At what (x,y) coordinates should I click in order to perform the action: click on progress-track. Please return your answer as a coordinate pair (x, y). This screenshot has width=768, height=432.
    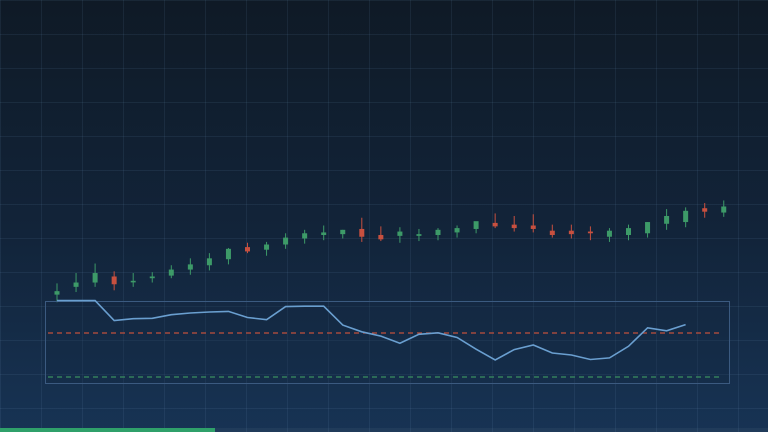
    Looking at the image, I should click on (384, 430).